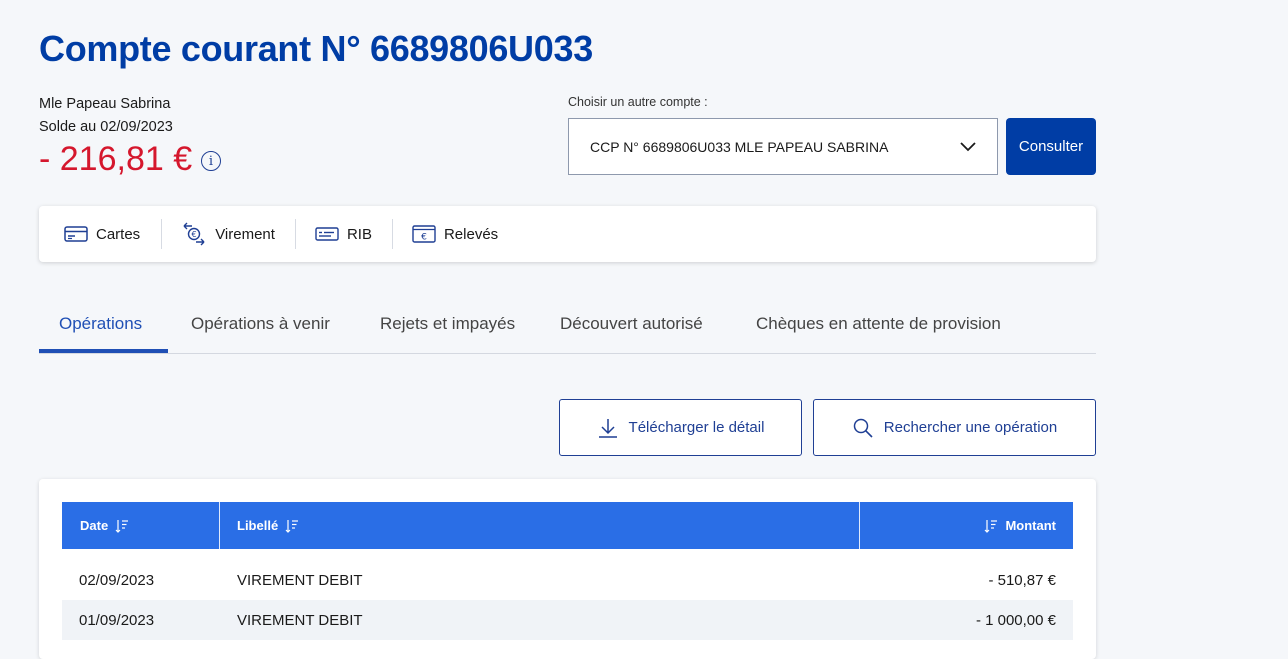 The image size is (1288, 659). I want to click on account-select: CCP N° 6689806U033 MLE PAPEAU SABRINA, so click(783, 146).